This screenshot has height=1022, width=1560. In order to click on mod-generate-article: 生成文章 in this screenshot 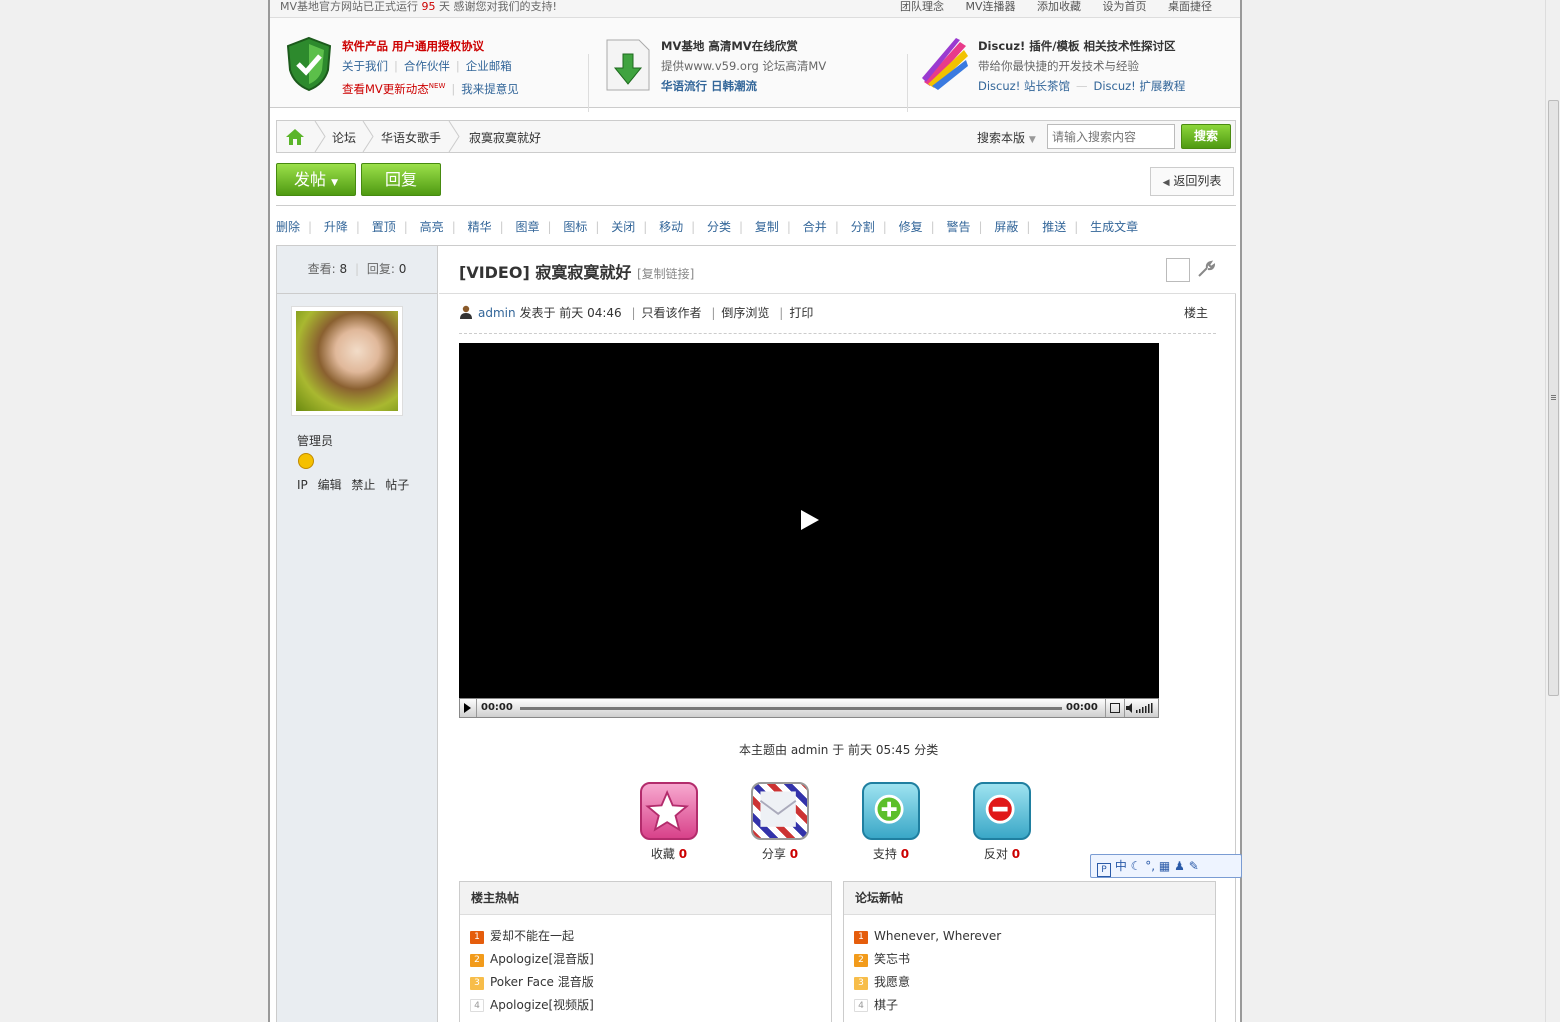, I will do `click(1114, 226)`.